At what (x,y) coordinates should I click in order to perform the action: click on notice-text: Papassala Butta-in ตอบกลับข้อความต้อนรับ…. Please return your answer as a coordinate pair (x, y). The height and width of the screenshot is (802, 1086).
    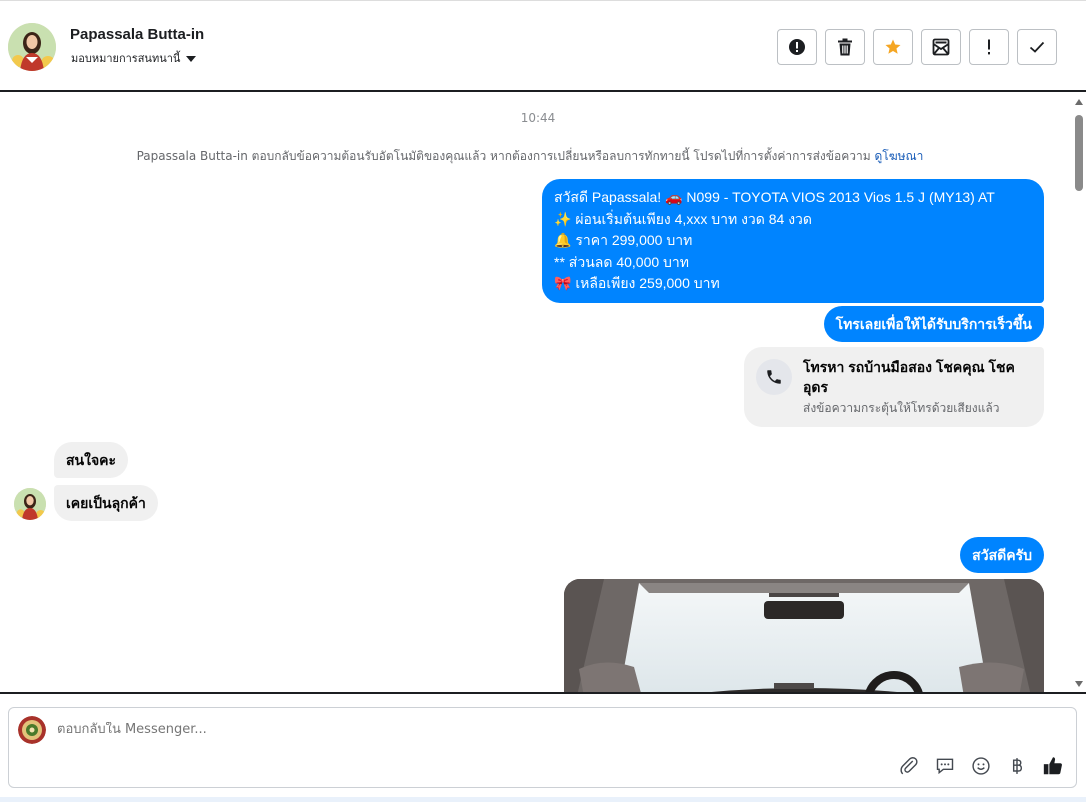
    Looking at the image, I should click on (503, 156).